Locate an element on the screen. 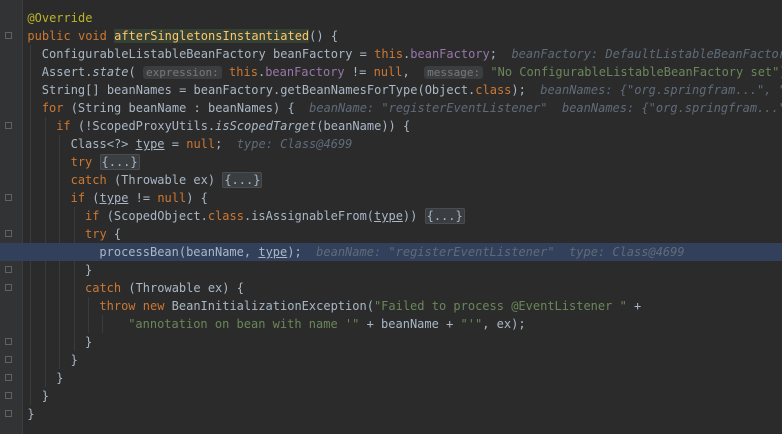 The image size is (782, 434). debugger-inline-value: beanFactory: DefaultListableBeanFactory@ is located at coordinates (639, 54).